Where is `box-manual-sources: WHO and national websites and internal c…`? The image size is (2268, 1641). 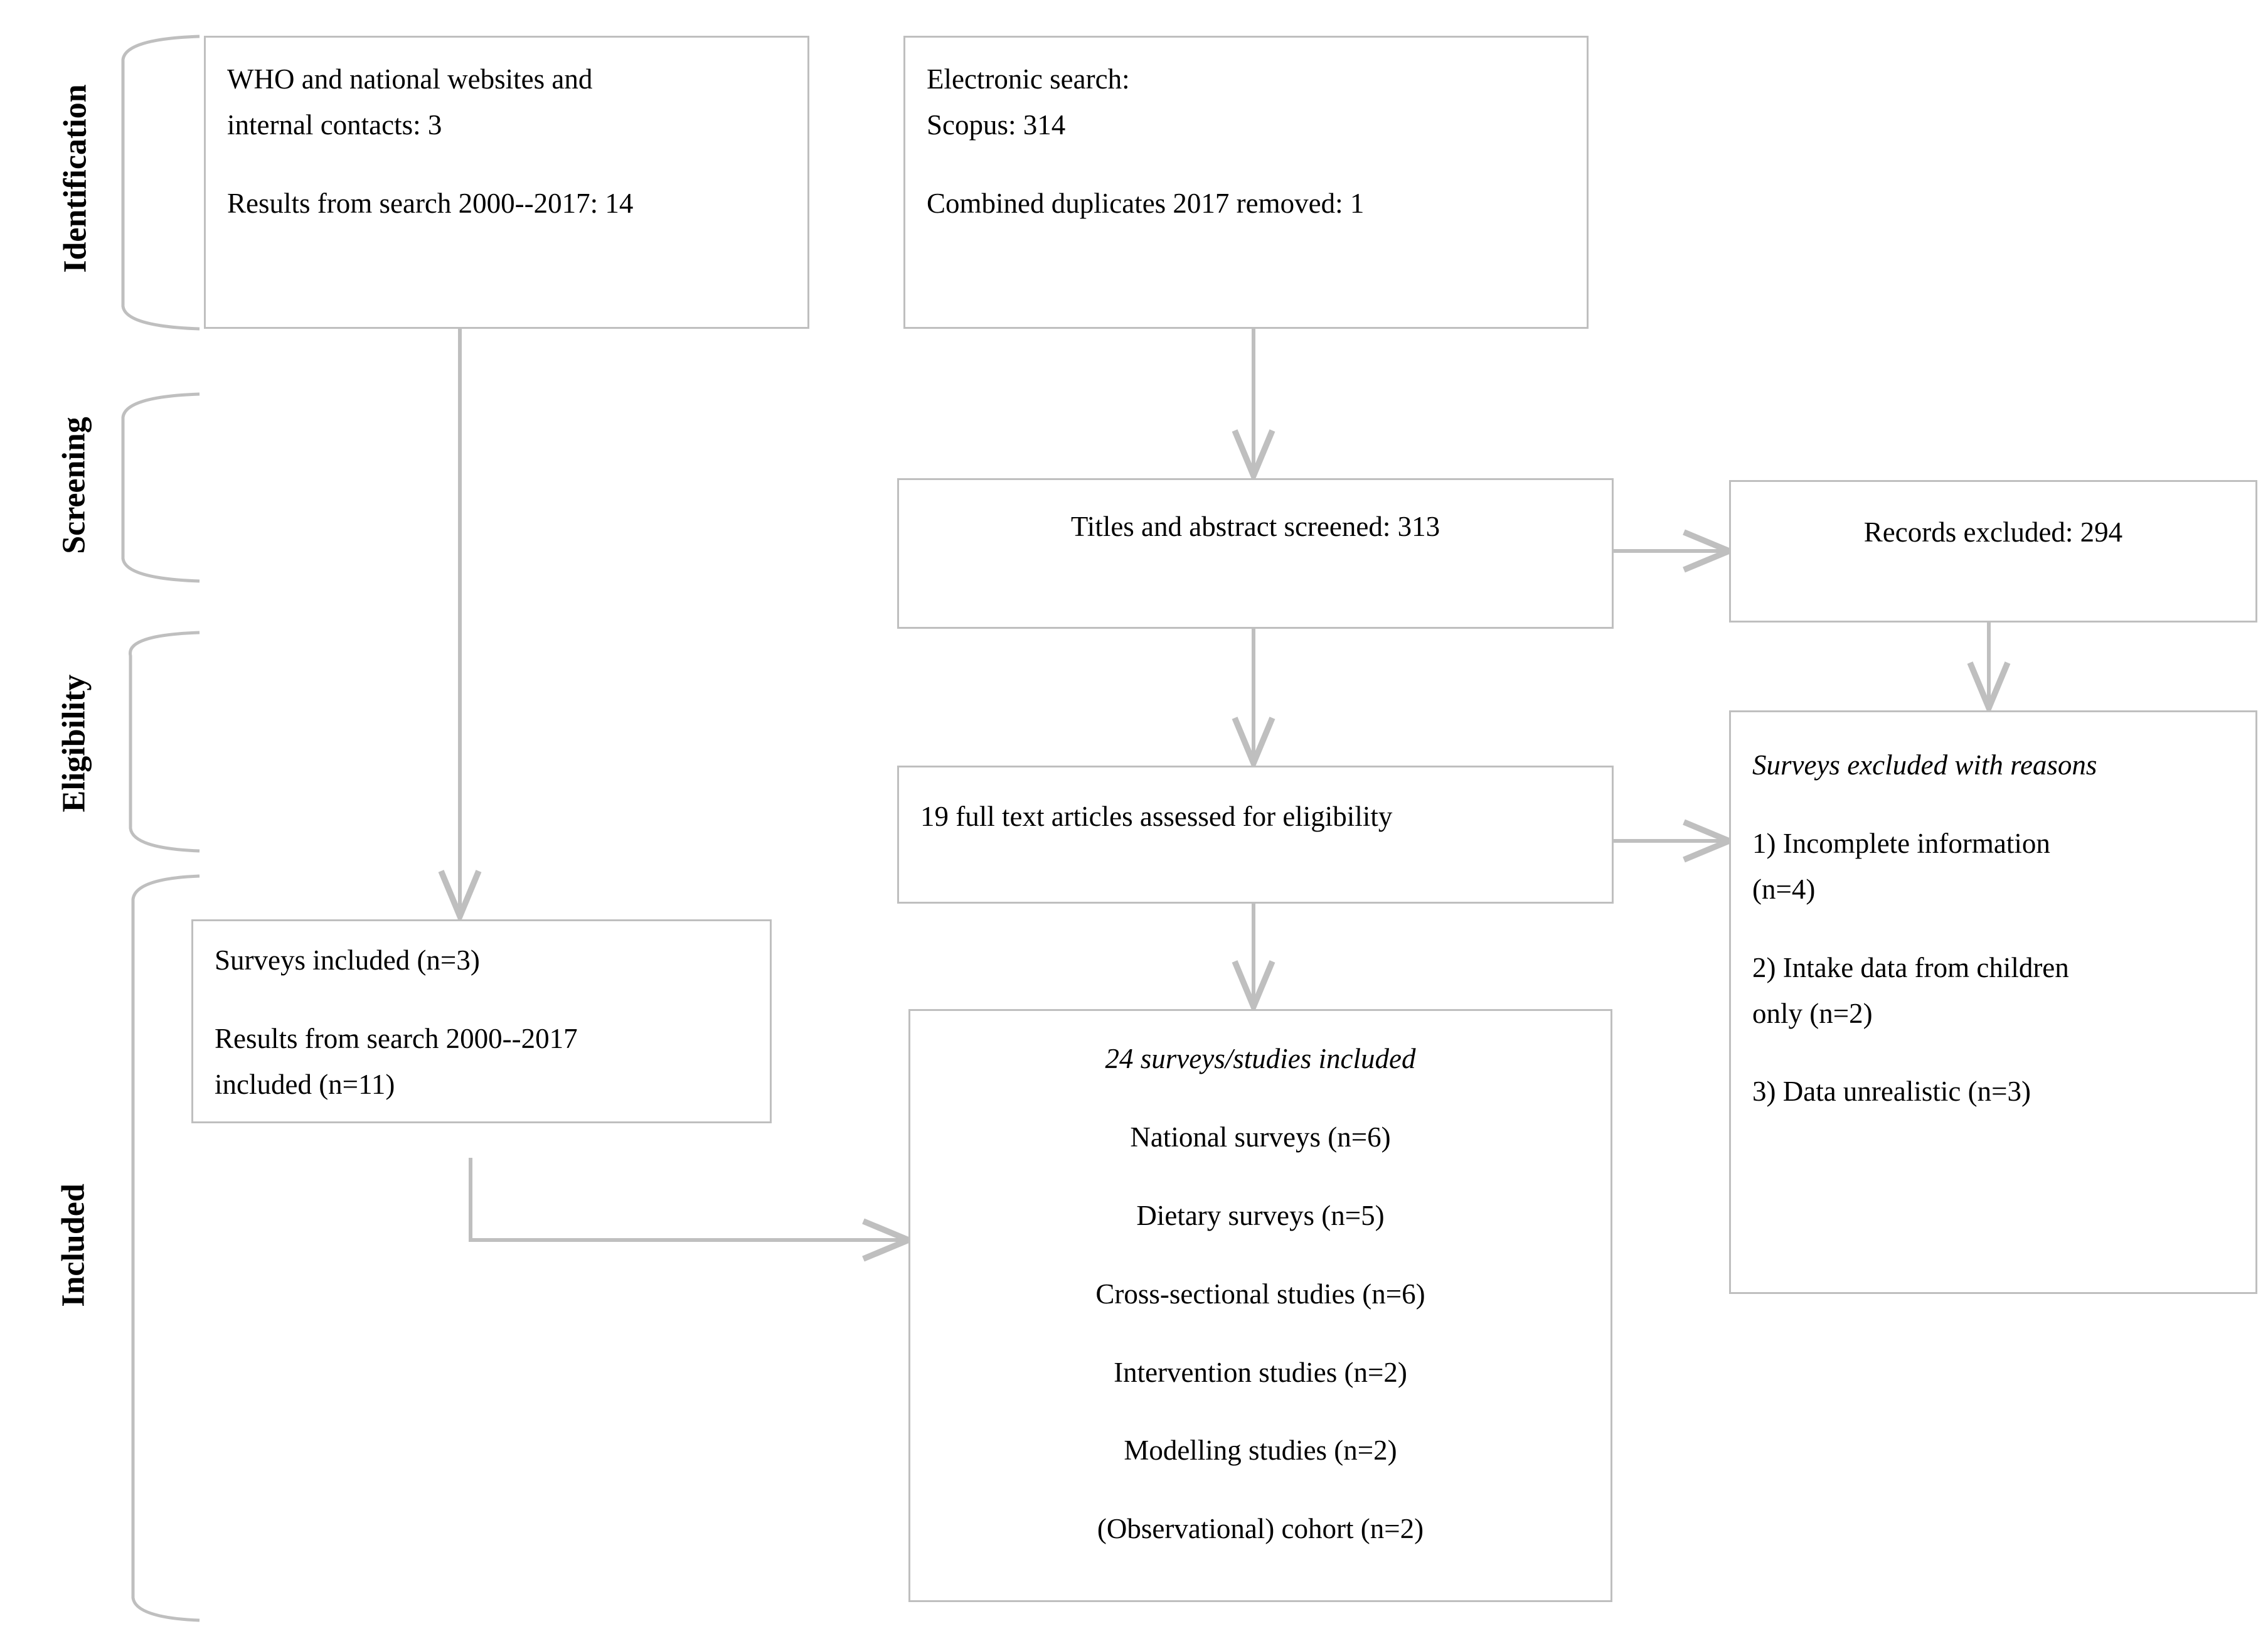
box-manual-sources: WHO and national websites and internal c… is located at coordinates (506, 182).